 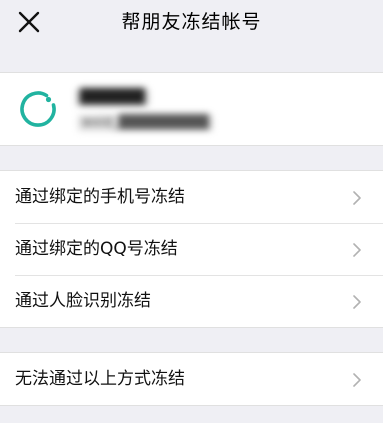 What do you see at coordinates (191, 197) in the screenshot?
I see `list-item-freeze-by-phone: 通过绑定的手机号冻结` at bounding box center [191, 197].